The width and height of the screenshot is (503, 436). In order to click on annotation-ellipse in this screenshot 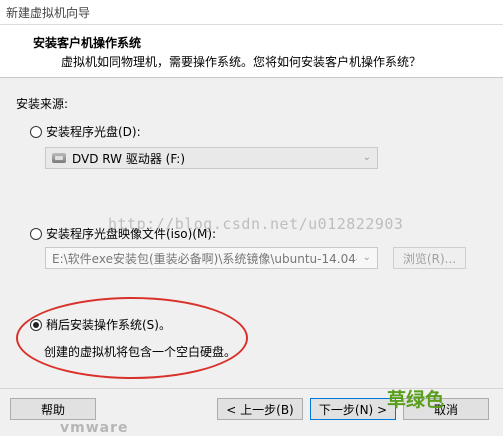, I will do `click(132, 338)`.